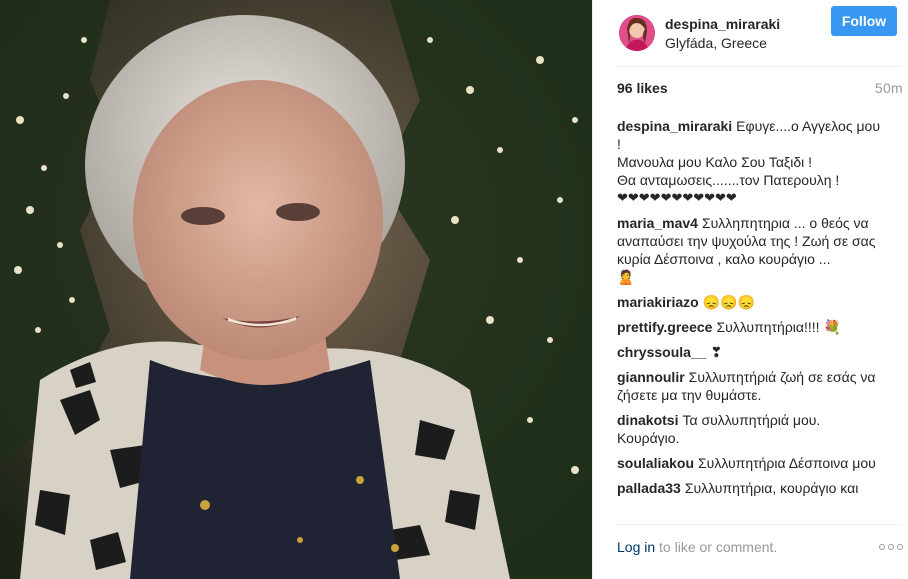 This screenshot has height=579, width=908. What do you see at coordinates (637, 33) in the screenshot?
I see `user-avatar` at bounding box center [637, 33].